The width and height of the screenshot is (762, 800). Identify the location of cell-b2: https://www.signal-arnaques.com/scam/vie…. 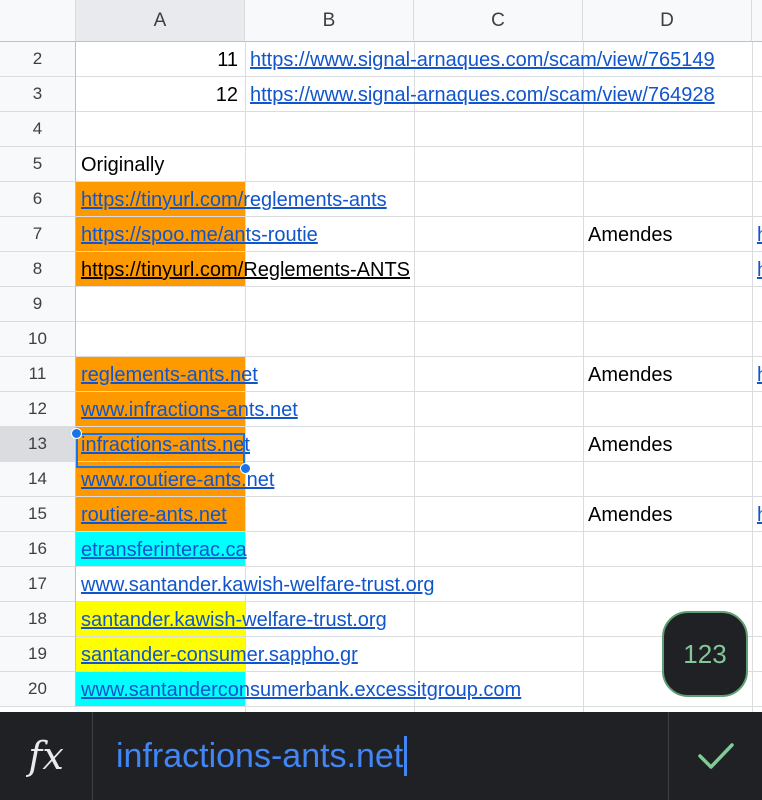
(482, 60).